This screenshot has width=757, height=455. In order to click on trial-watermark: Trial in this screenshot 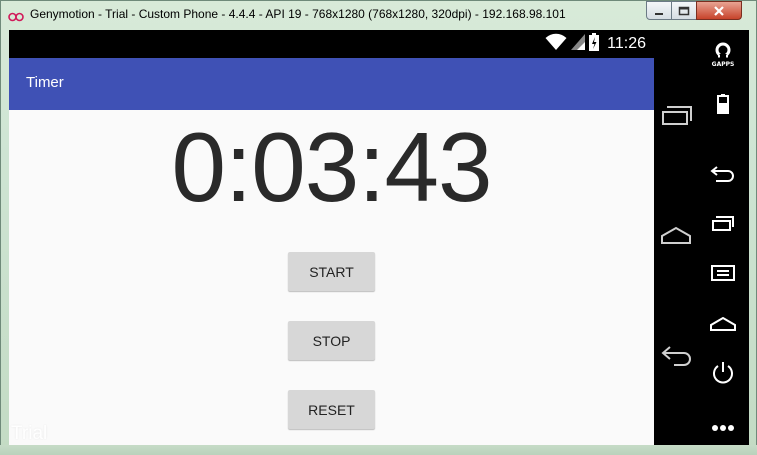, I will do `click(29, 433)`.